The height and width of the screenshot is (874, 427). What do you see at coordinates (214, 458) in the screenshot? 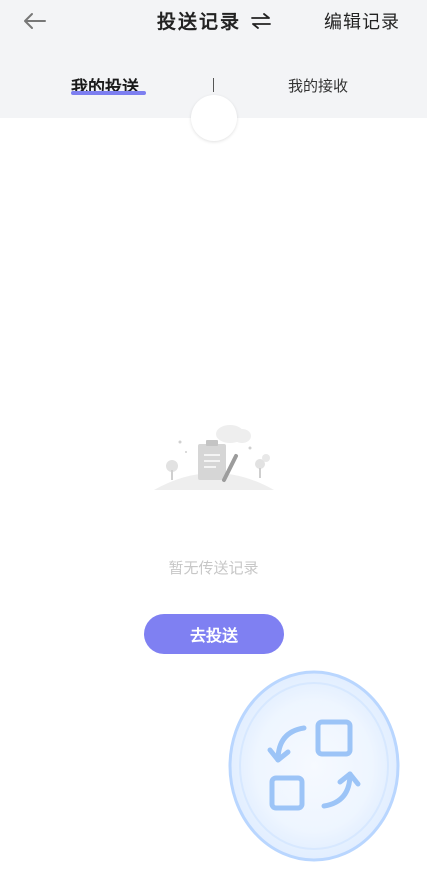
I see `empty-document-illustration` at bounding box center [214, 458].